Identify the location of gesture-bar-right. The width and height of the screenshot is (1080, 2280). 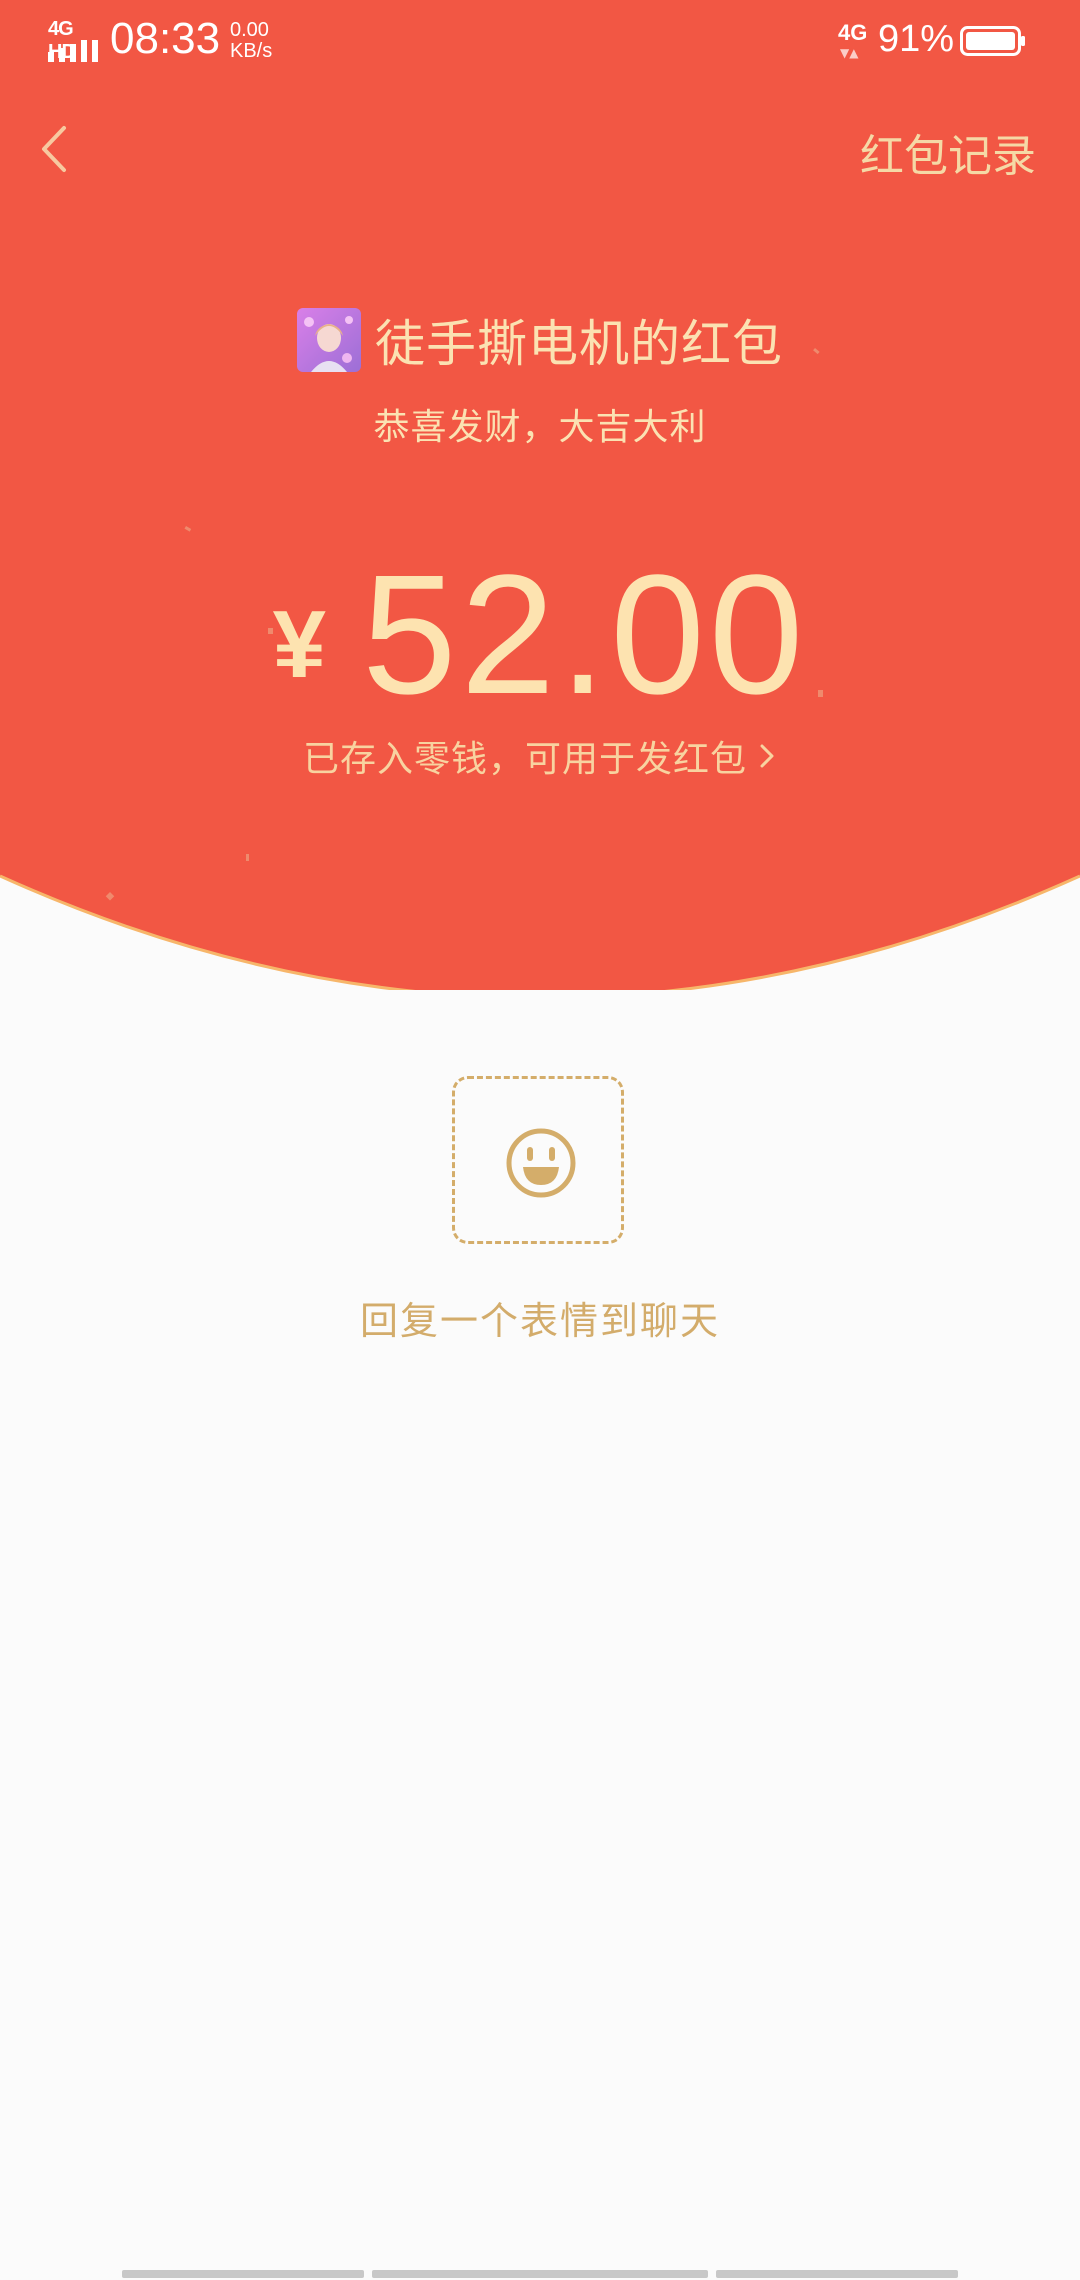
(837, 2274).